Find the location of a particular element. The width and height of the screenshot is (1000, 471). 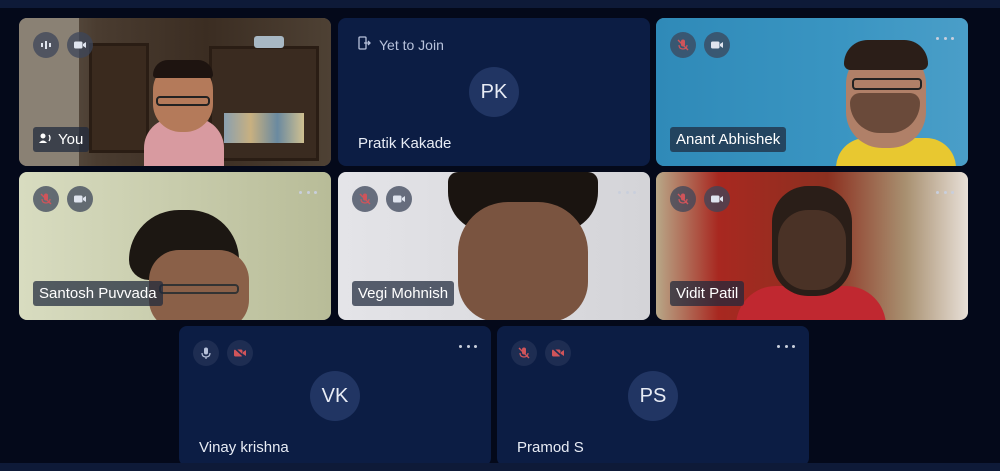

bottom-bar is located at coordinates (500, 467).